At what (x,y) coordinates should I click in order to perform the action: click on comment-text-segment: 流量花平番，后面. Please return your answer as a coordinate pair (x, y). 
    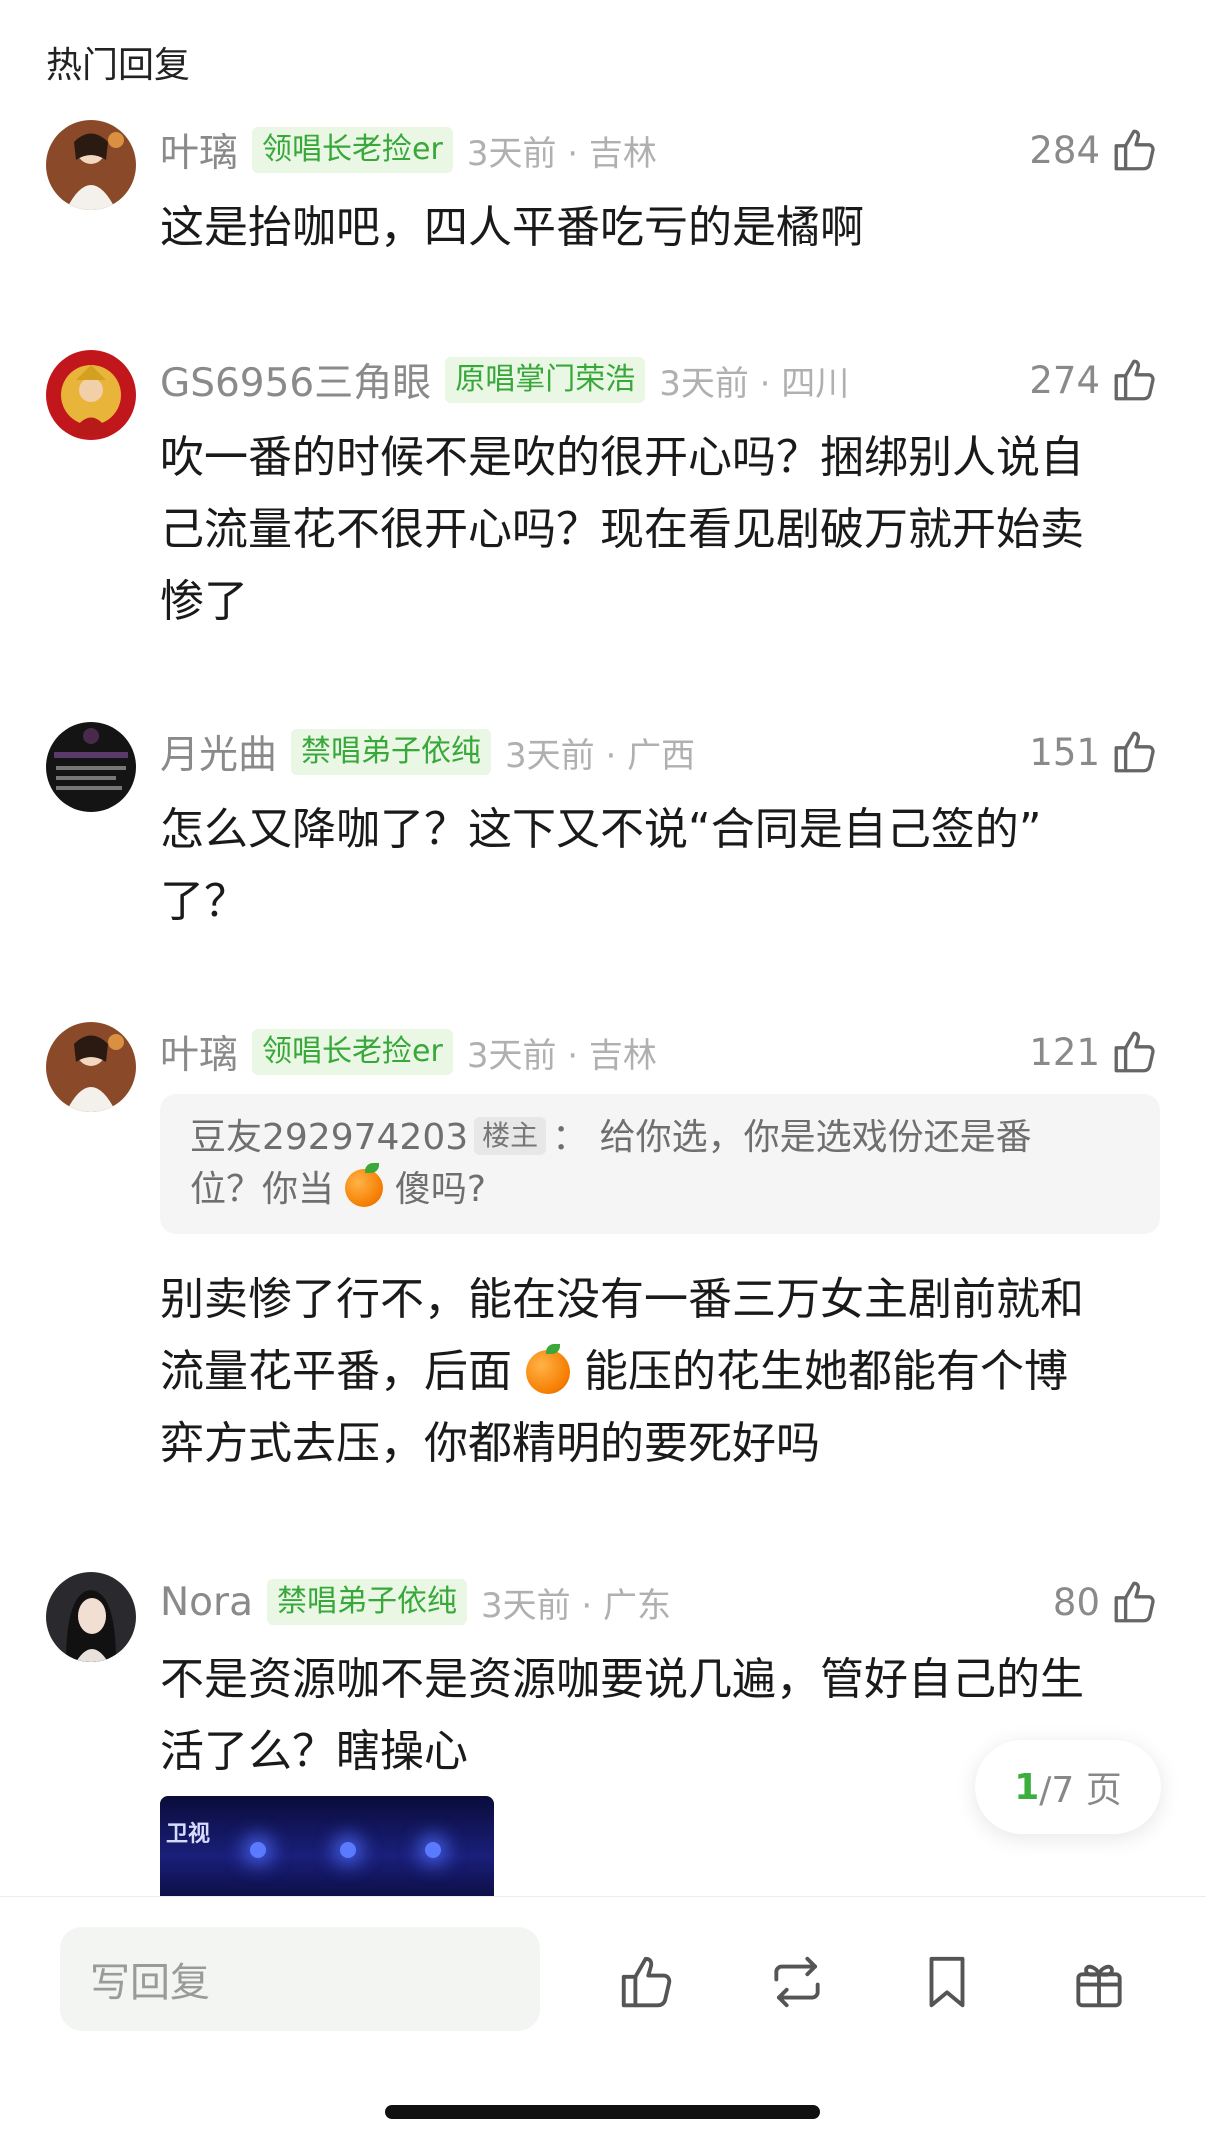
    Looking at the image, I should click on (336, 1371).